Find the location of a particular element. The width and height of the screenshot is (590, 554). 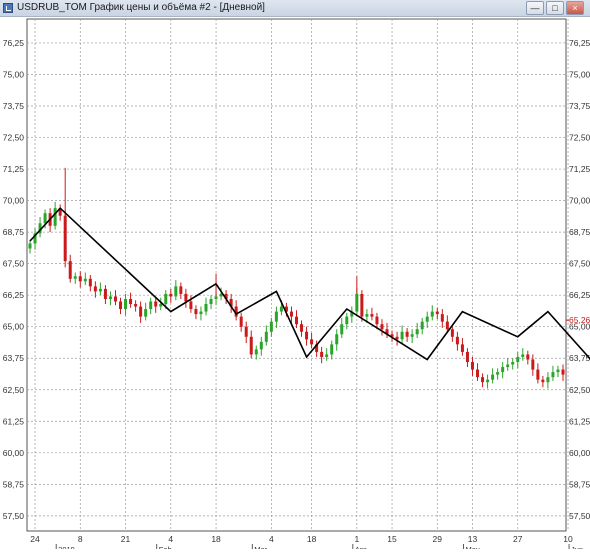

y-tick-label-left: 71,25 is located at coordinates (14, 169).